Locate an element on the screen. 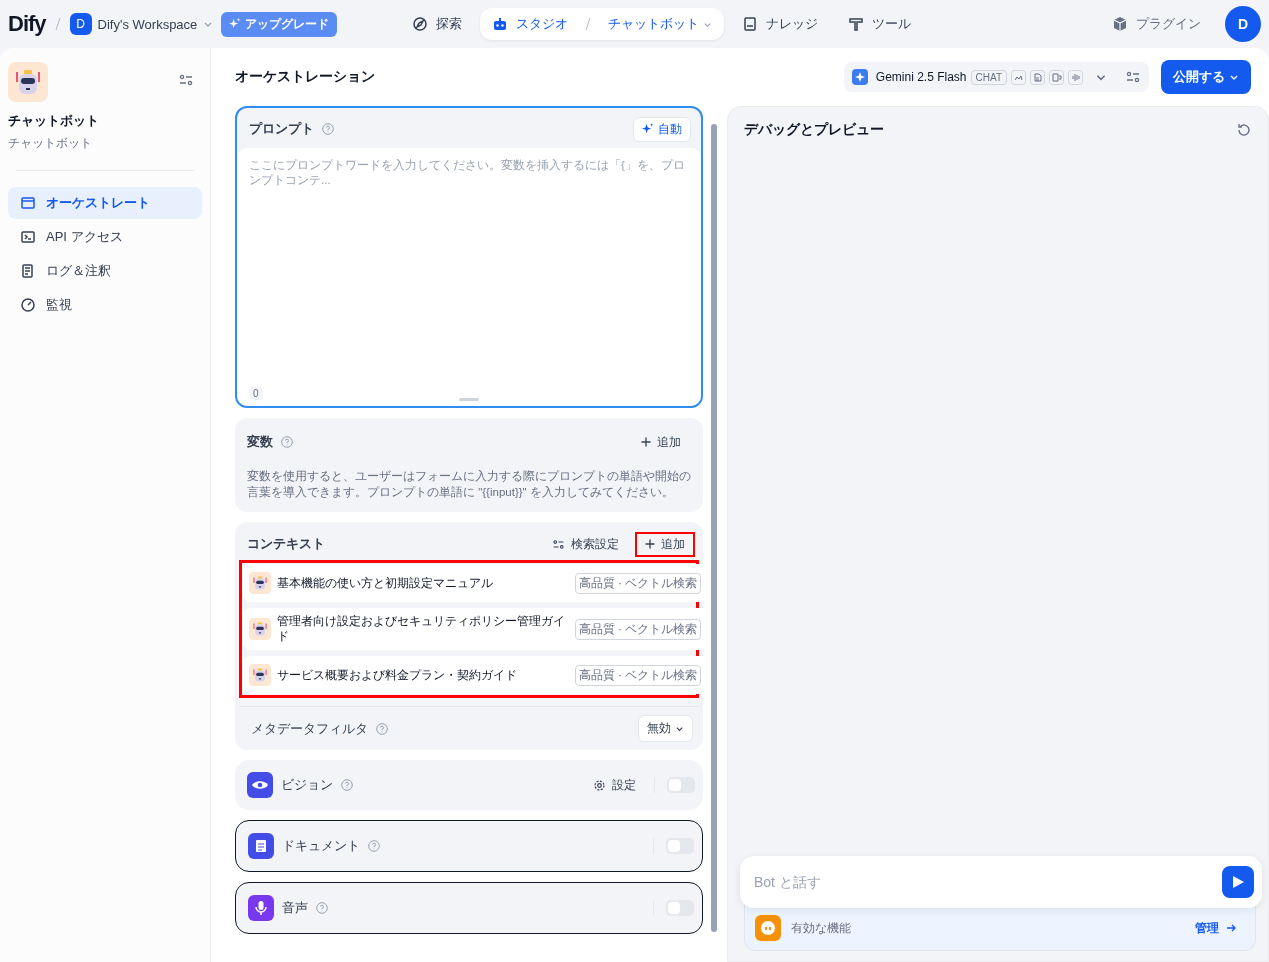 The width and height of the screenshot is (1269, 962). eye-icon is located at coordinates (260, 785).